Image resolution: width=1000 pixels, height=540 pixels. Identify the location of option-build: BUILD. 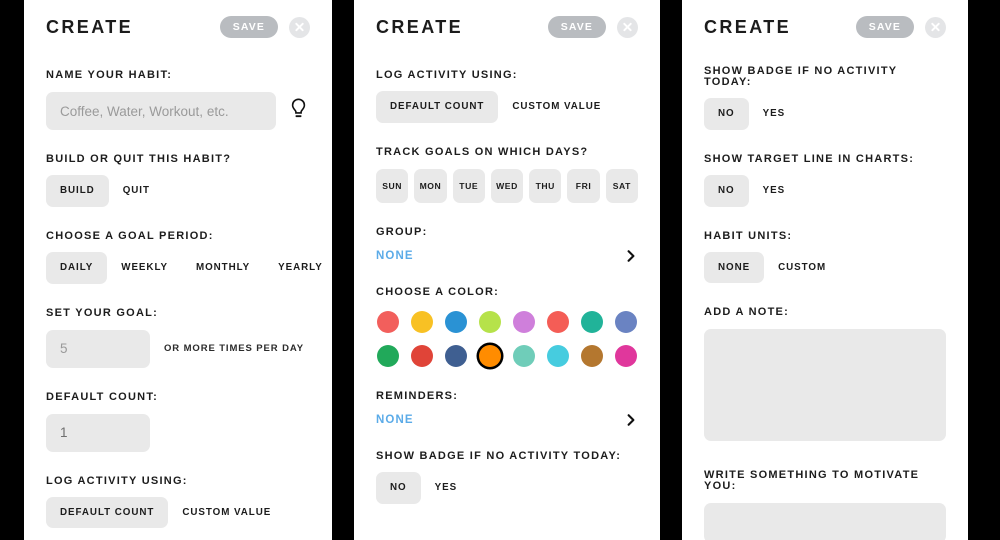
(77, 191).